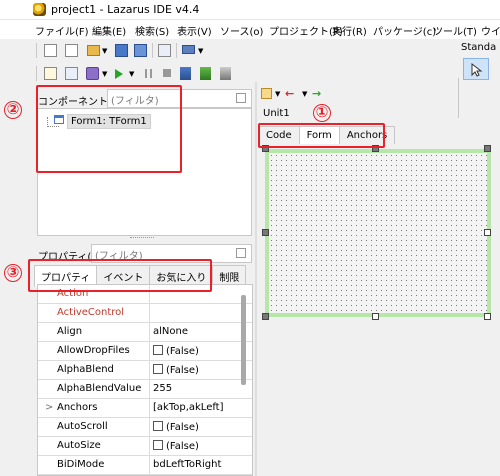  What do you see at coordinates (316, 93) in the screenshot?
I see `forward-arrow-icon: →` at bounding box center [316, 93].